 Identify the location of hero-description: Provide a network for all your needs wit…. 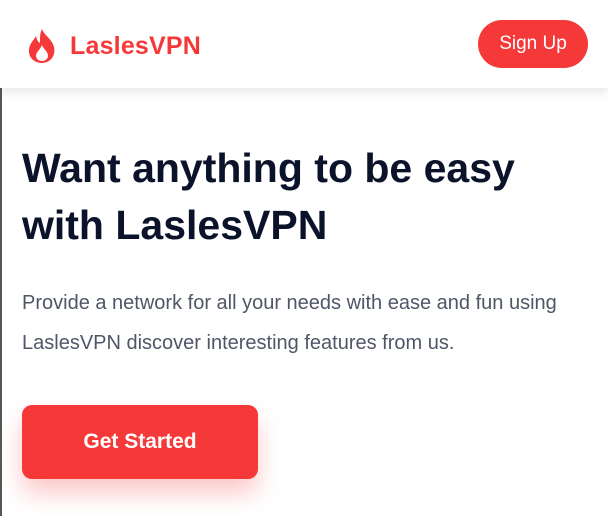
(289, 323).